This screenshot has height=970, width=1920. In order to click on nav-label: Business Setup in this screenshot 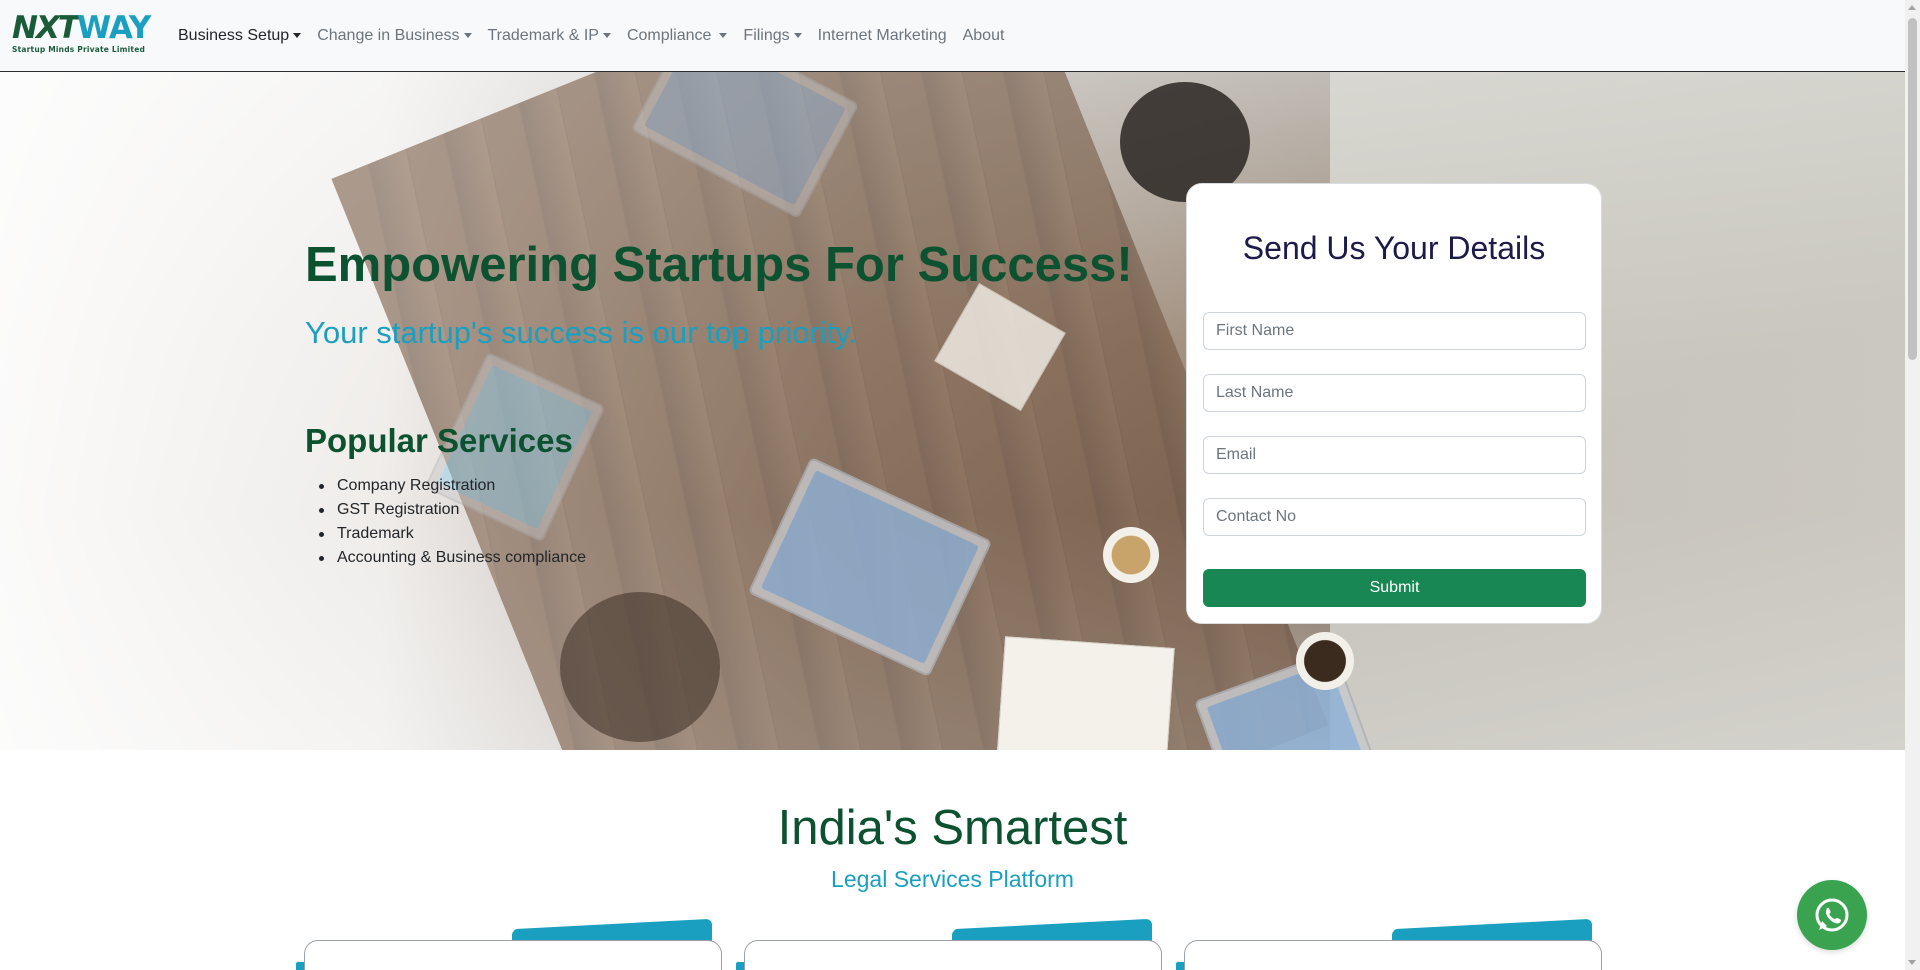, I will do `click(234, 35)`.